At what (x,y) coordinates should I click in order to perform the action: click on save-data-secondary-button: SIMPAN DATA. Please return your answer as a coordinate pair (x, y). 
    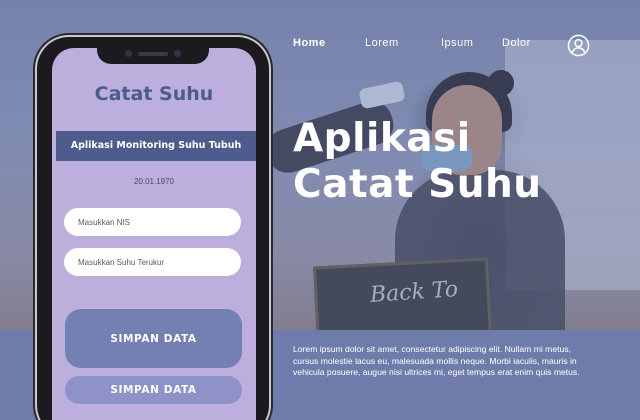
    Looking at the image, I should click on (153, 390).